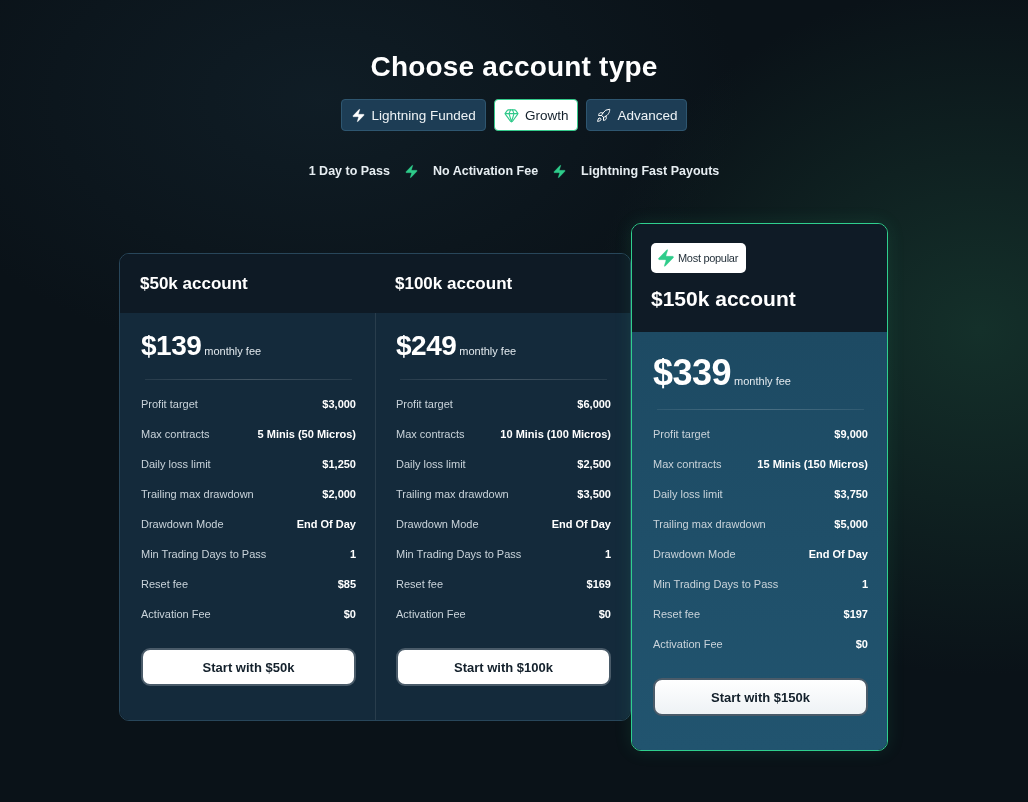 This screenshot has width=1028, height=802. I want to click on detail-value: 15 Minis (150 Micros), so click(812, 464).